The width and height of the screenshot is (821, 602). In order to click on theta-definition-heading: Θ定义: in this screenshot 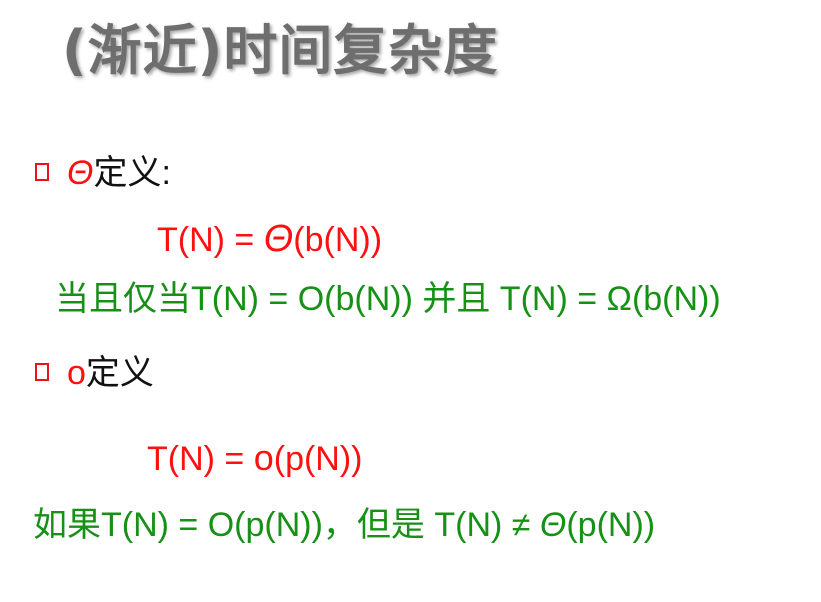, I will do `click(103, 173)`.